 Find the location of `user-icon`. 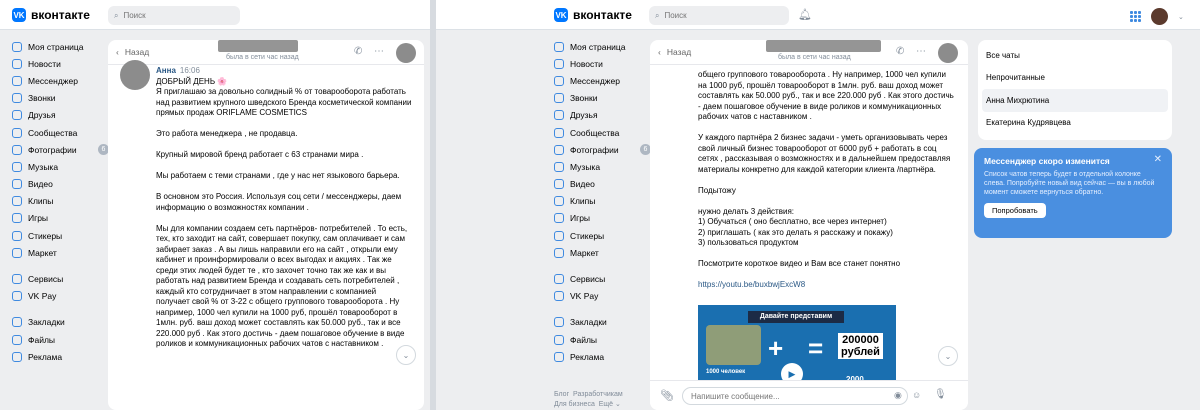

user-icon is located at coordinates (17, 46).